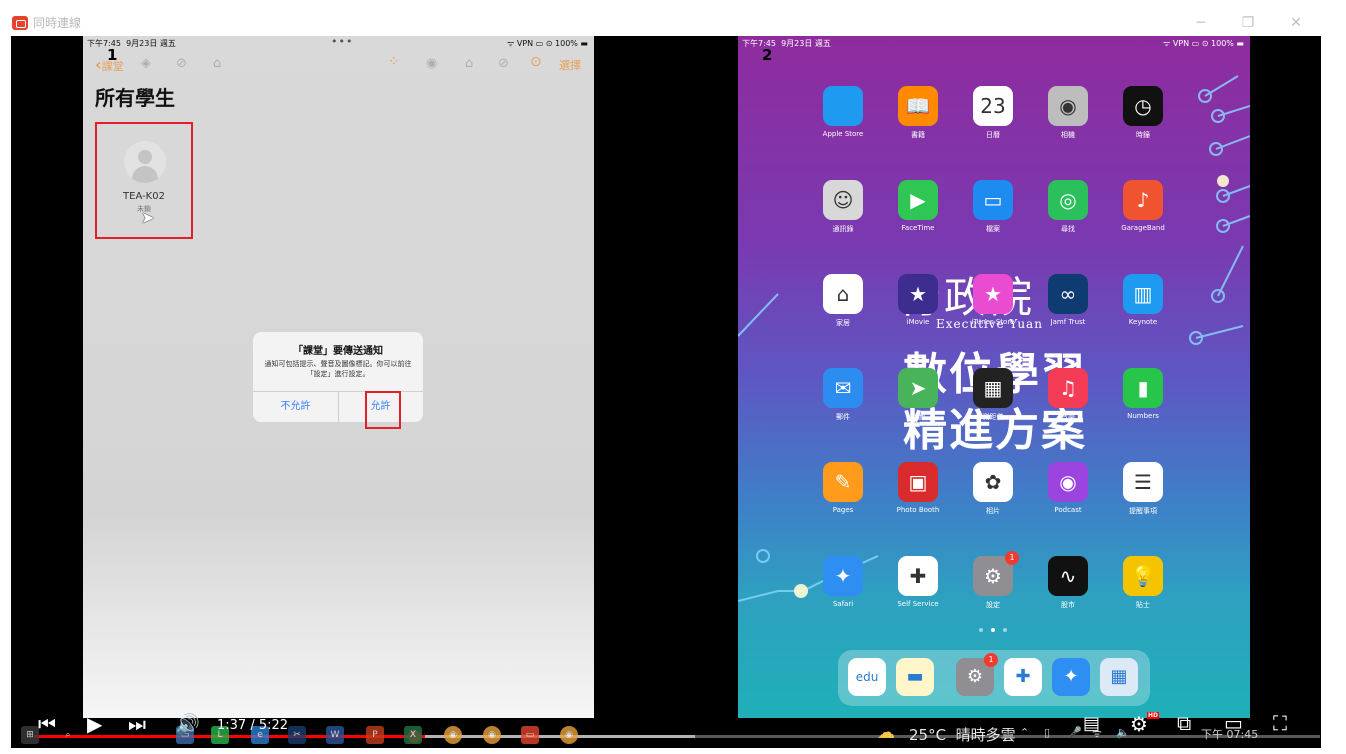 The height and width of the screenshot is (754, 1346). What do you see at coordinates (431, 63) in the screenshot?
I see `eye-icon: ◉` at bounding box center [431, 63].